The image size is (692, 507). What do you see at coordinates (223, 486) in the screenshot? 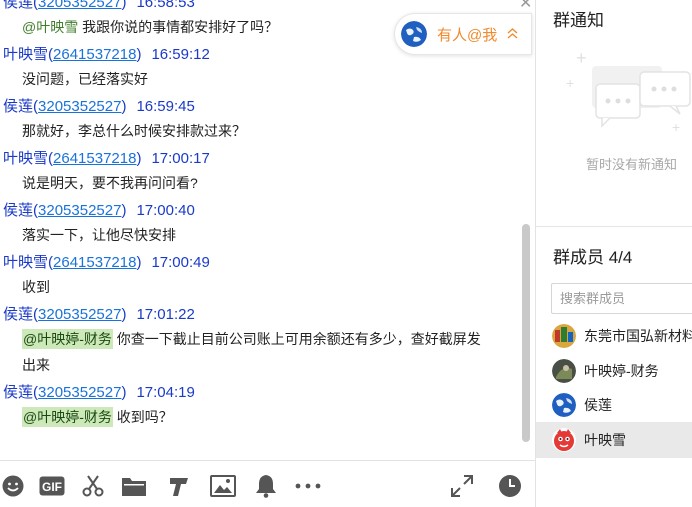
I see `image-icon` at bounding box center [223, 486].